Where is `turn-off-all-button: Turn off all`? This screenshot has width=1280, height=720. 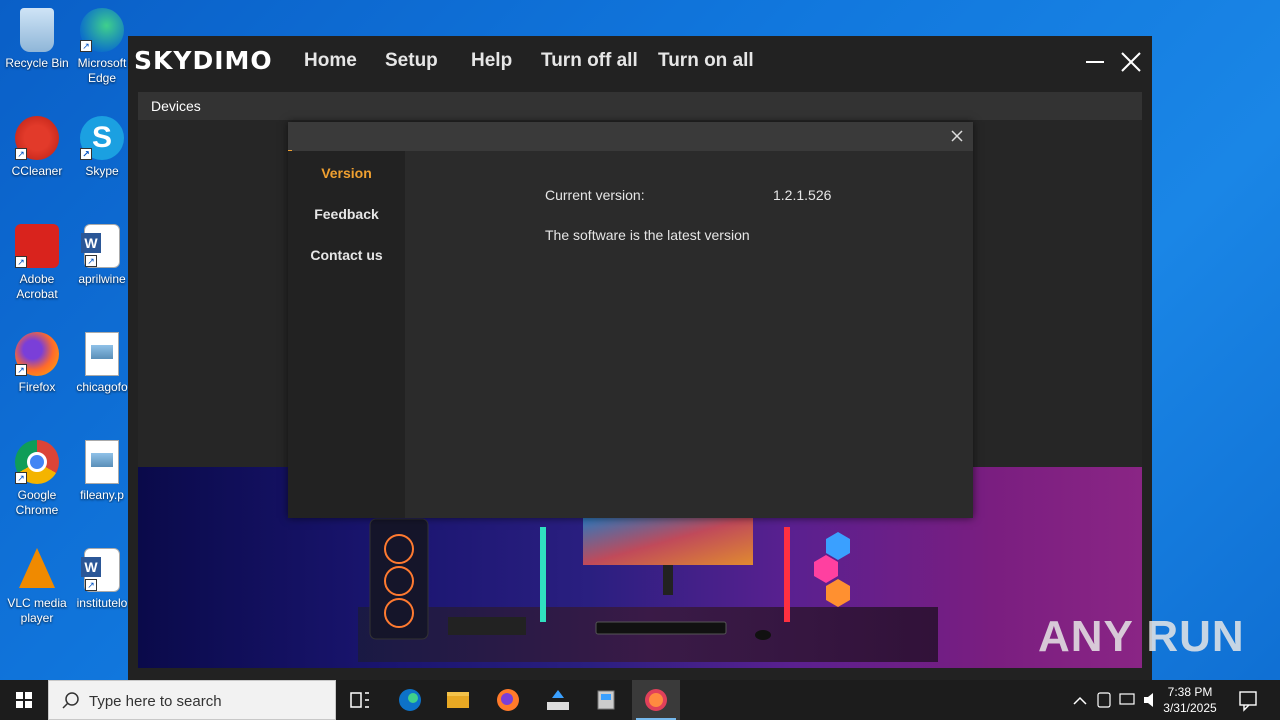 turn-off-all-button: Turn off all is located at coordinates (589, 61).